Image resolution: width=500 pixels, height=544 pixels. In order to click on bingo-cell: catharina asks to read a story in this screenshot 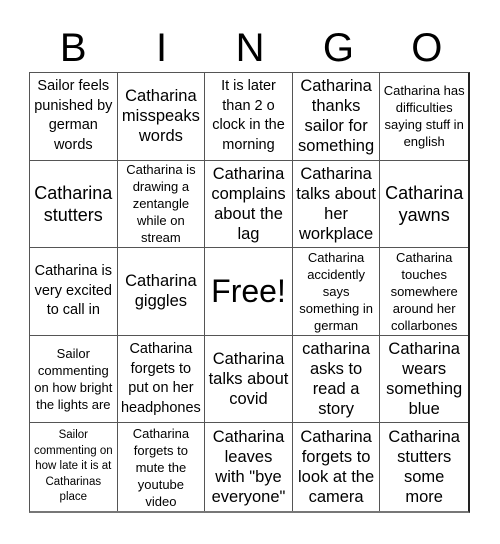, I will do `click(336, 379)`.